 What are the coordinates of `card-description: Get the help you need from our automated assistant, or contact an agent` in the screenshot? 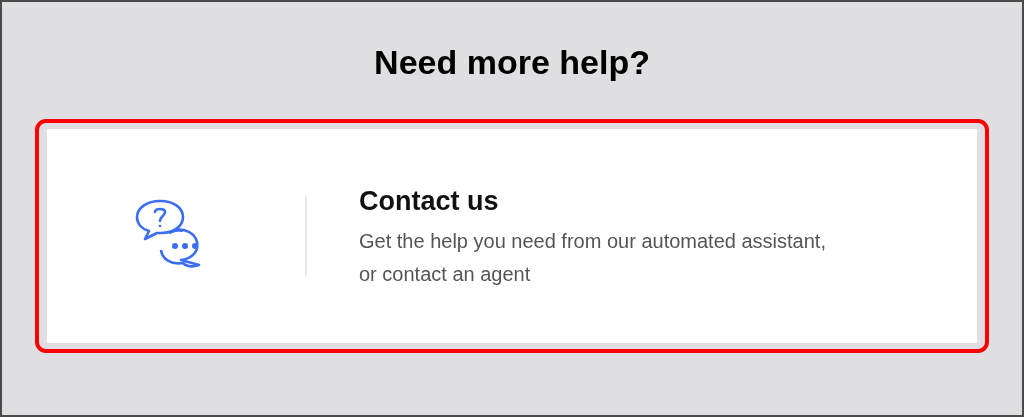 It's located at (593, 258).